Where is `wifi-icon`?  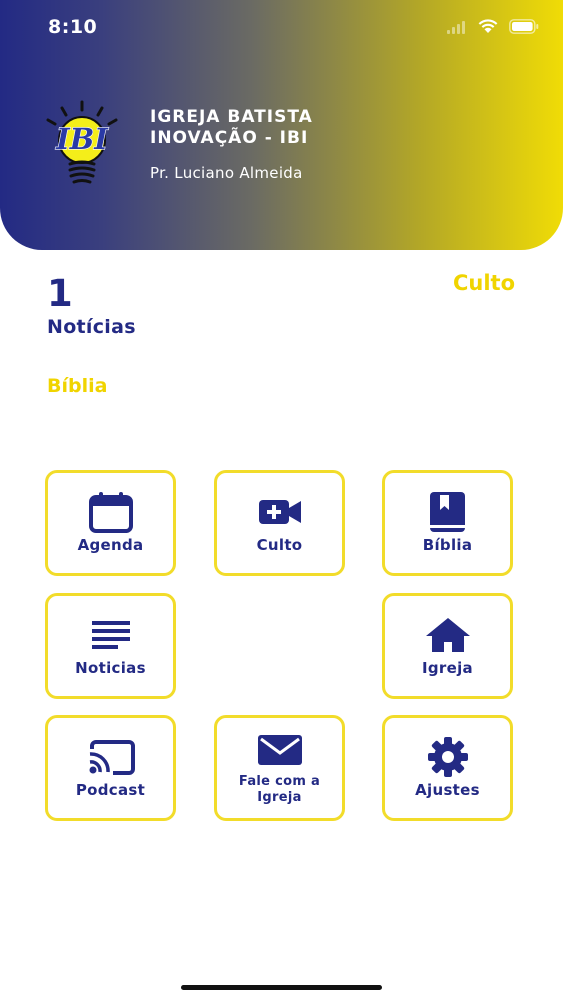 wifi-icon is located at coordinates (488, 28).